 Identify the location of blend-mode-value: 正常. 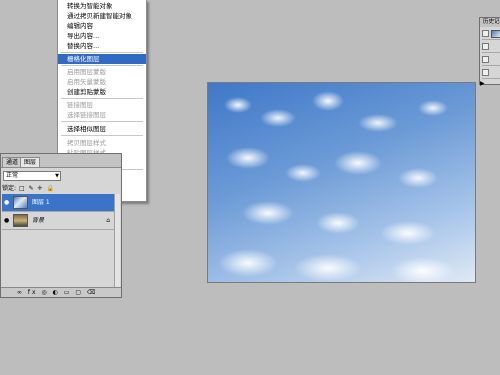
(12, 175).